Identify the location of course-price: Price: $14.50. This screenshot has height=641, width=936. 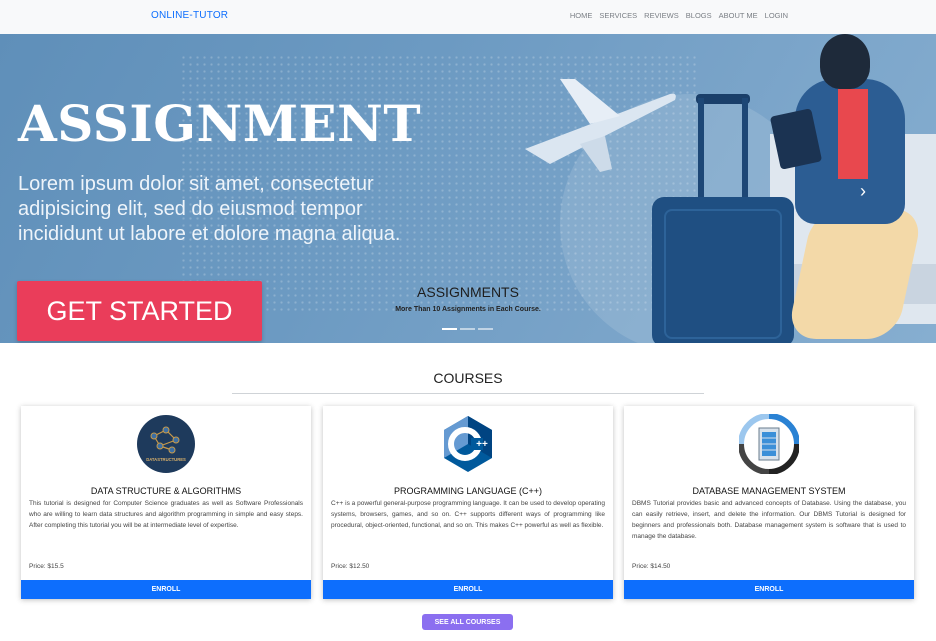
(651, 566).